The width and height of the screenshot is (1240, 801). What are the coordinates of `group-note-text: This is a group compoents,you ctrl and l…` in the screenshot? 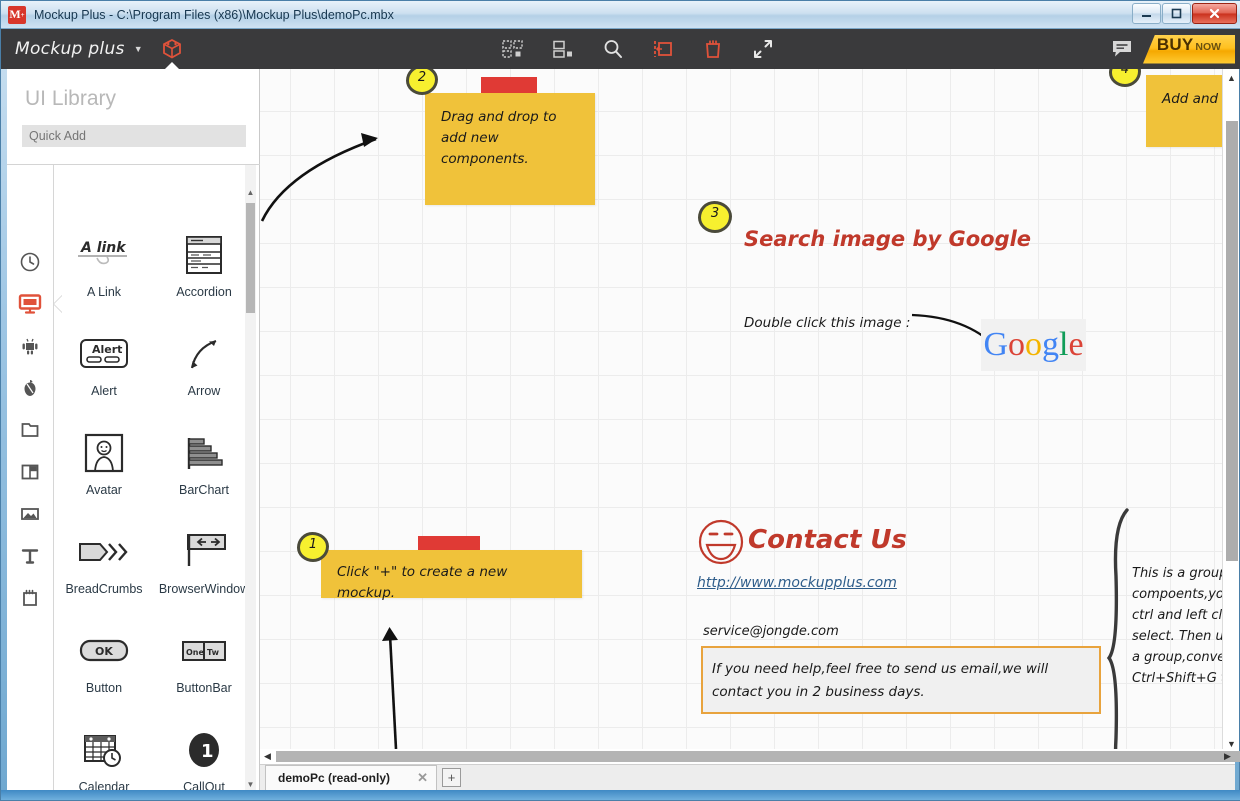 It's located at (1182, 626).